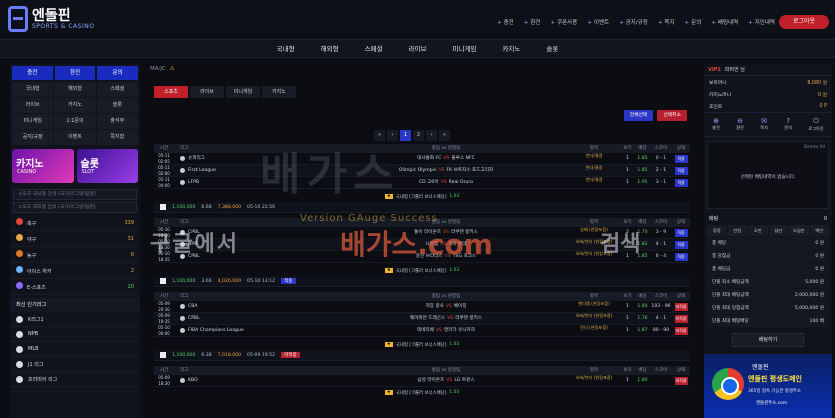 The width and height of the screenshot is (835, 418). What do you see at coordinates (107, 166) in the screenshot?
I see `slot-banner: 슬롯 SLOT` at bounding box center [107, 166].